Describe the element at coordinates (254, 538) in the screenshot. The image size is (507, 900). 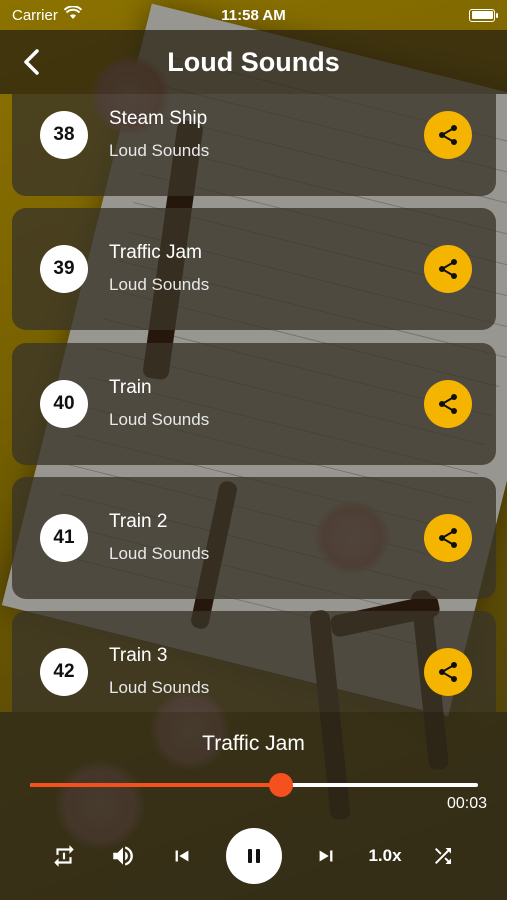
I see `list-item: 41 Train 2 Loud Sounds` at that location.